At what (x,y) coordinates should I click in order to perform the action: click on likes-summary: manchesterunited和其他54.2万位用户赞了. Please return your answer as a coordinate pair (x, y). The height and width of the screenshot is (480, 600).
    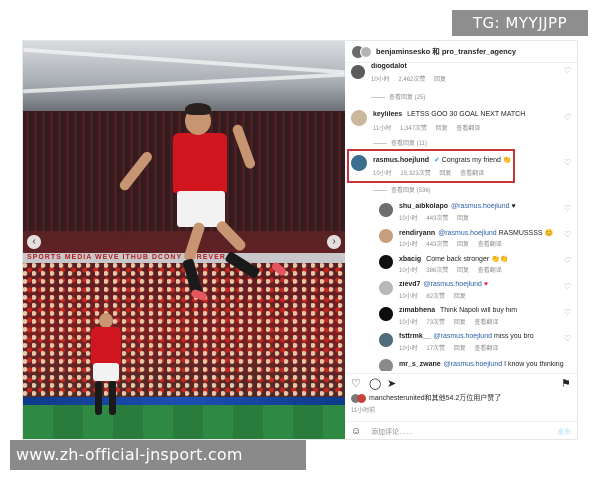
    Looking at the image, I should click on (426, 398).